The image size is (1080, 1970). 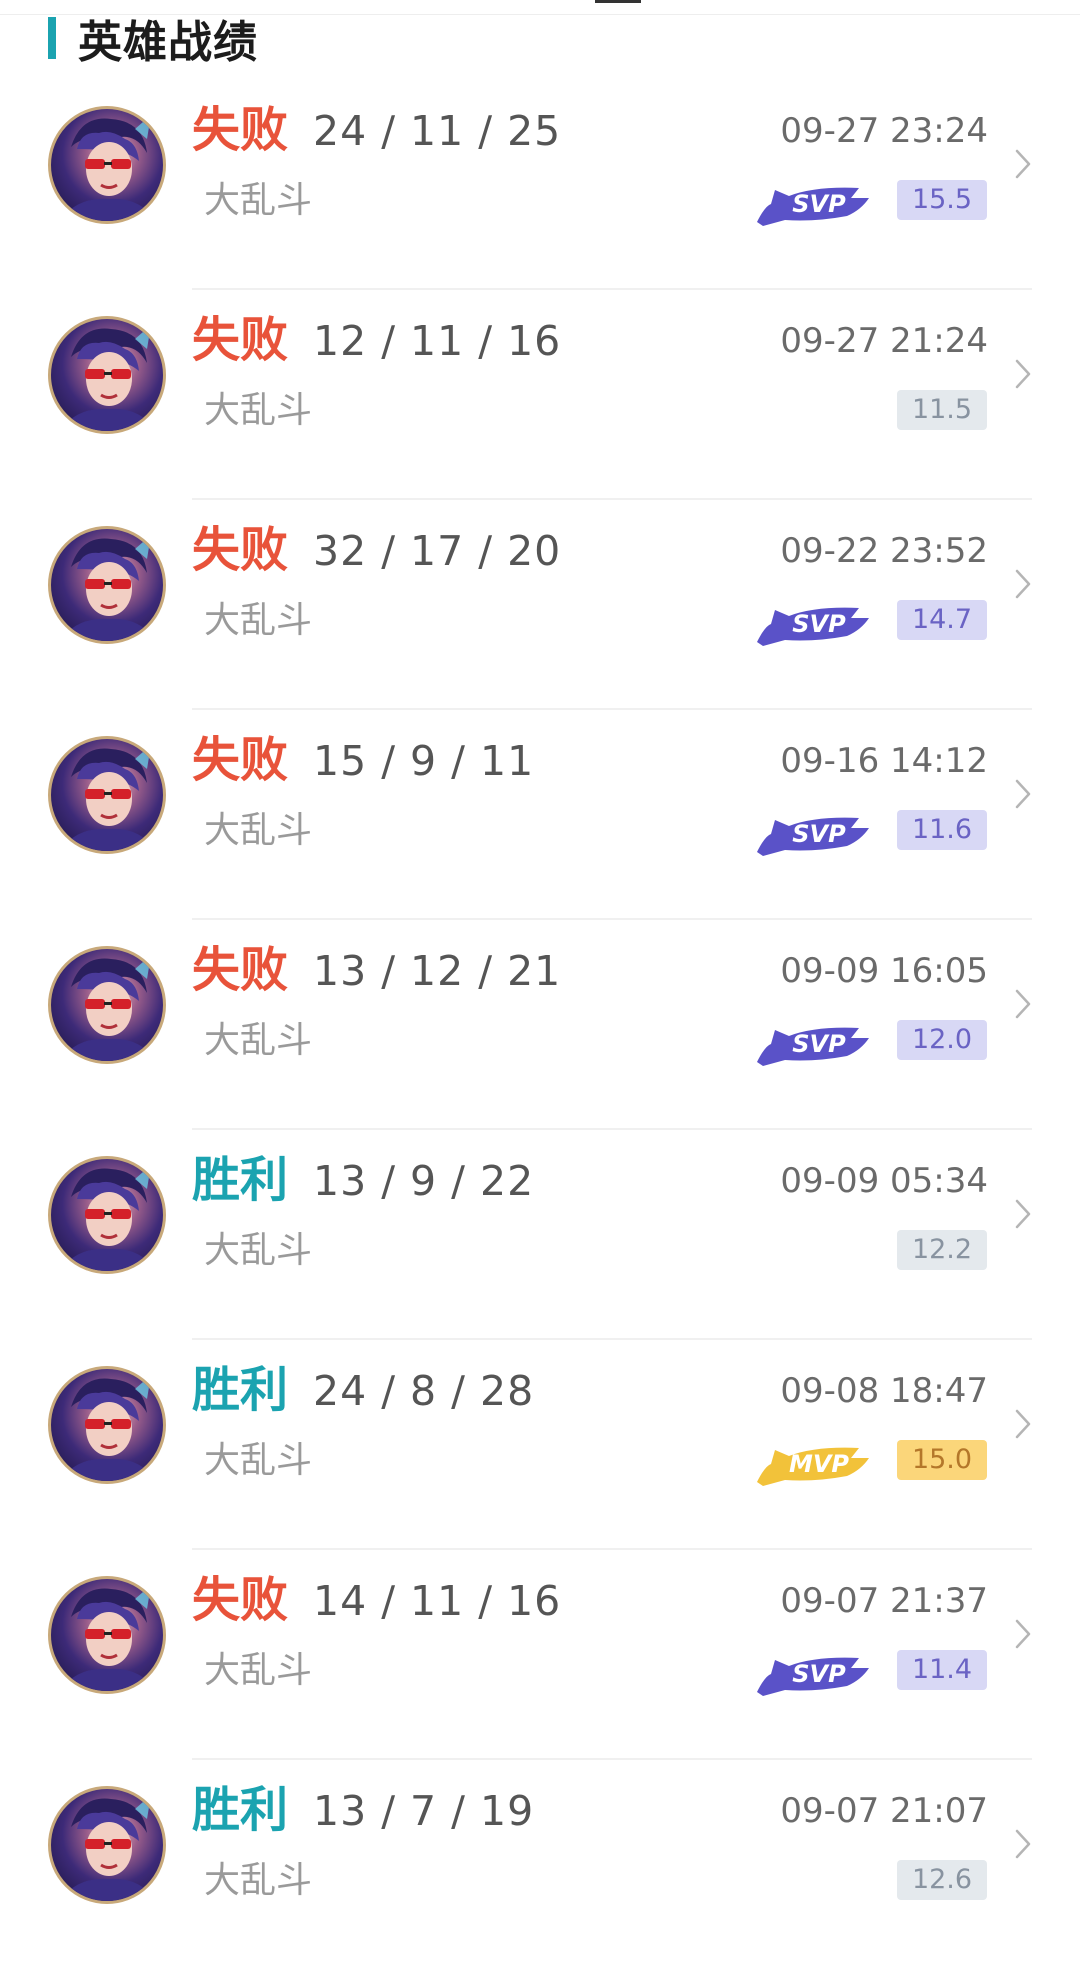 I want to click on kda-stats: 13 / 7 / 19, so click(x=424, y=1811).